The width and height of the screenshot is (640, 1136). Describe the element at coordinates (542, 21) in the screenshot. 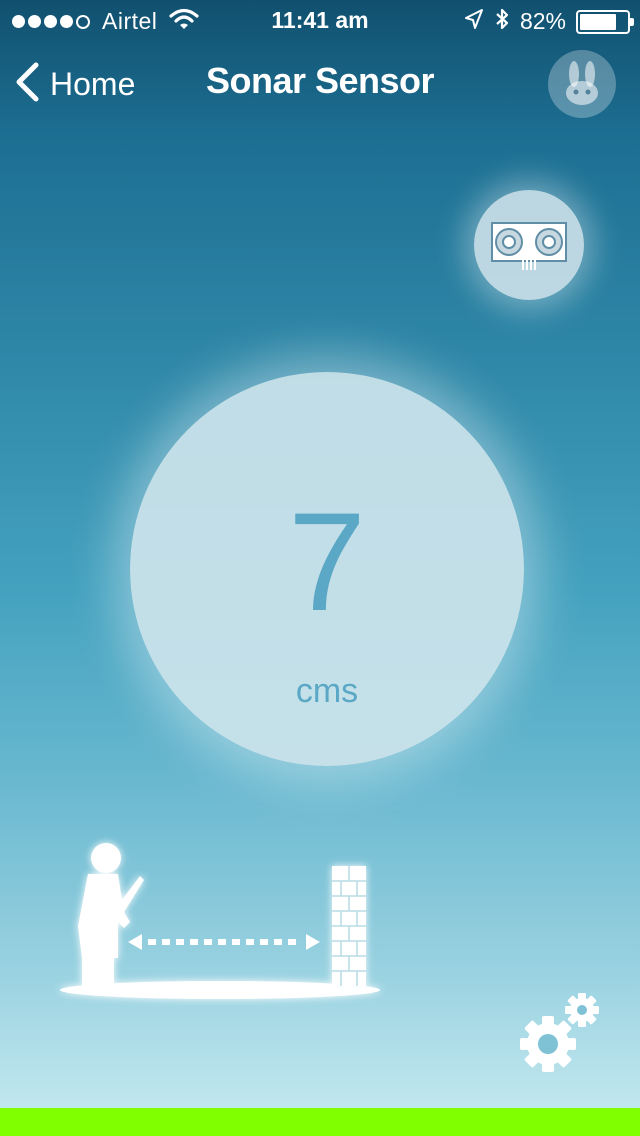

I see `battery-percent: 82%` at that location.